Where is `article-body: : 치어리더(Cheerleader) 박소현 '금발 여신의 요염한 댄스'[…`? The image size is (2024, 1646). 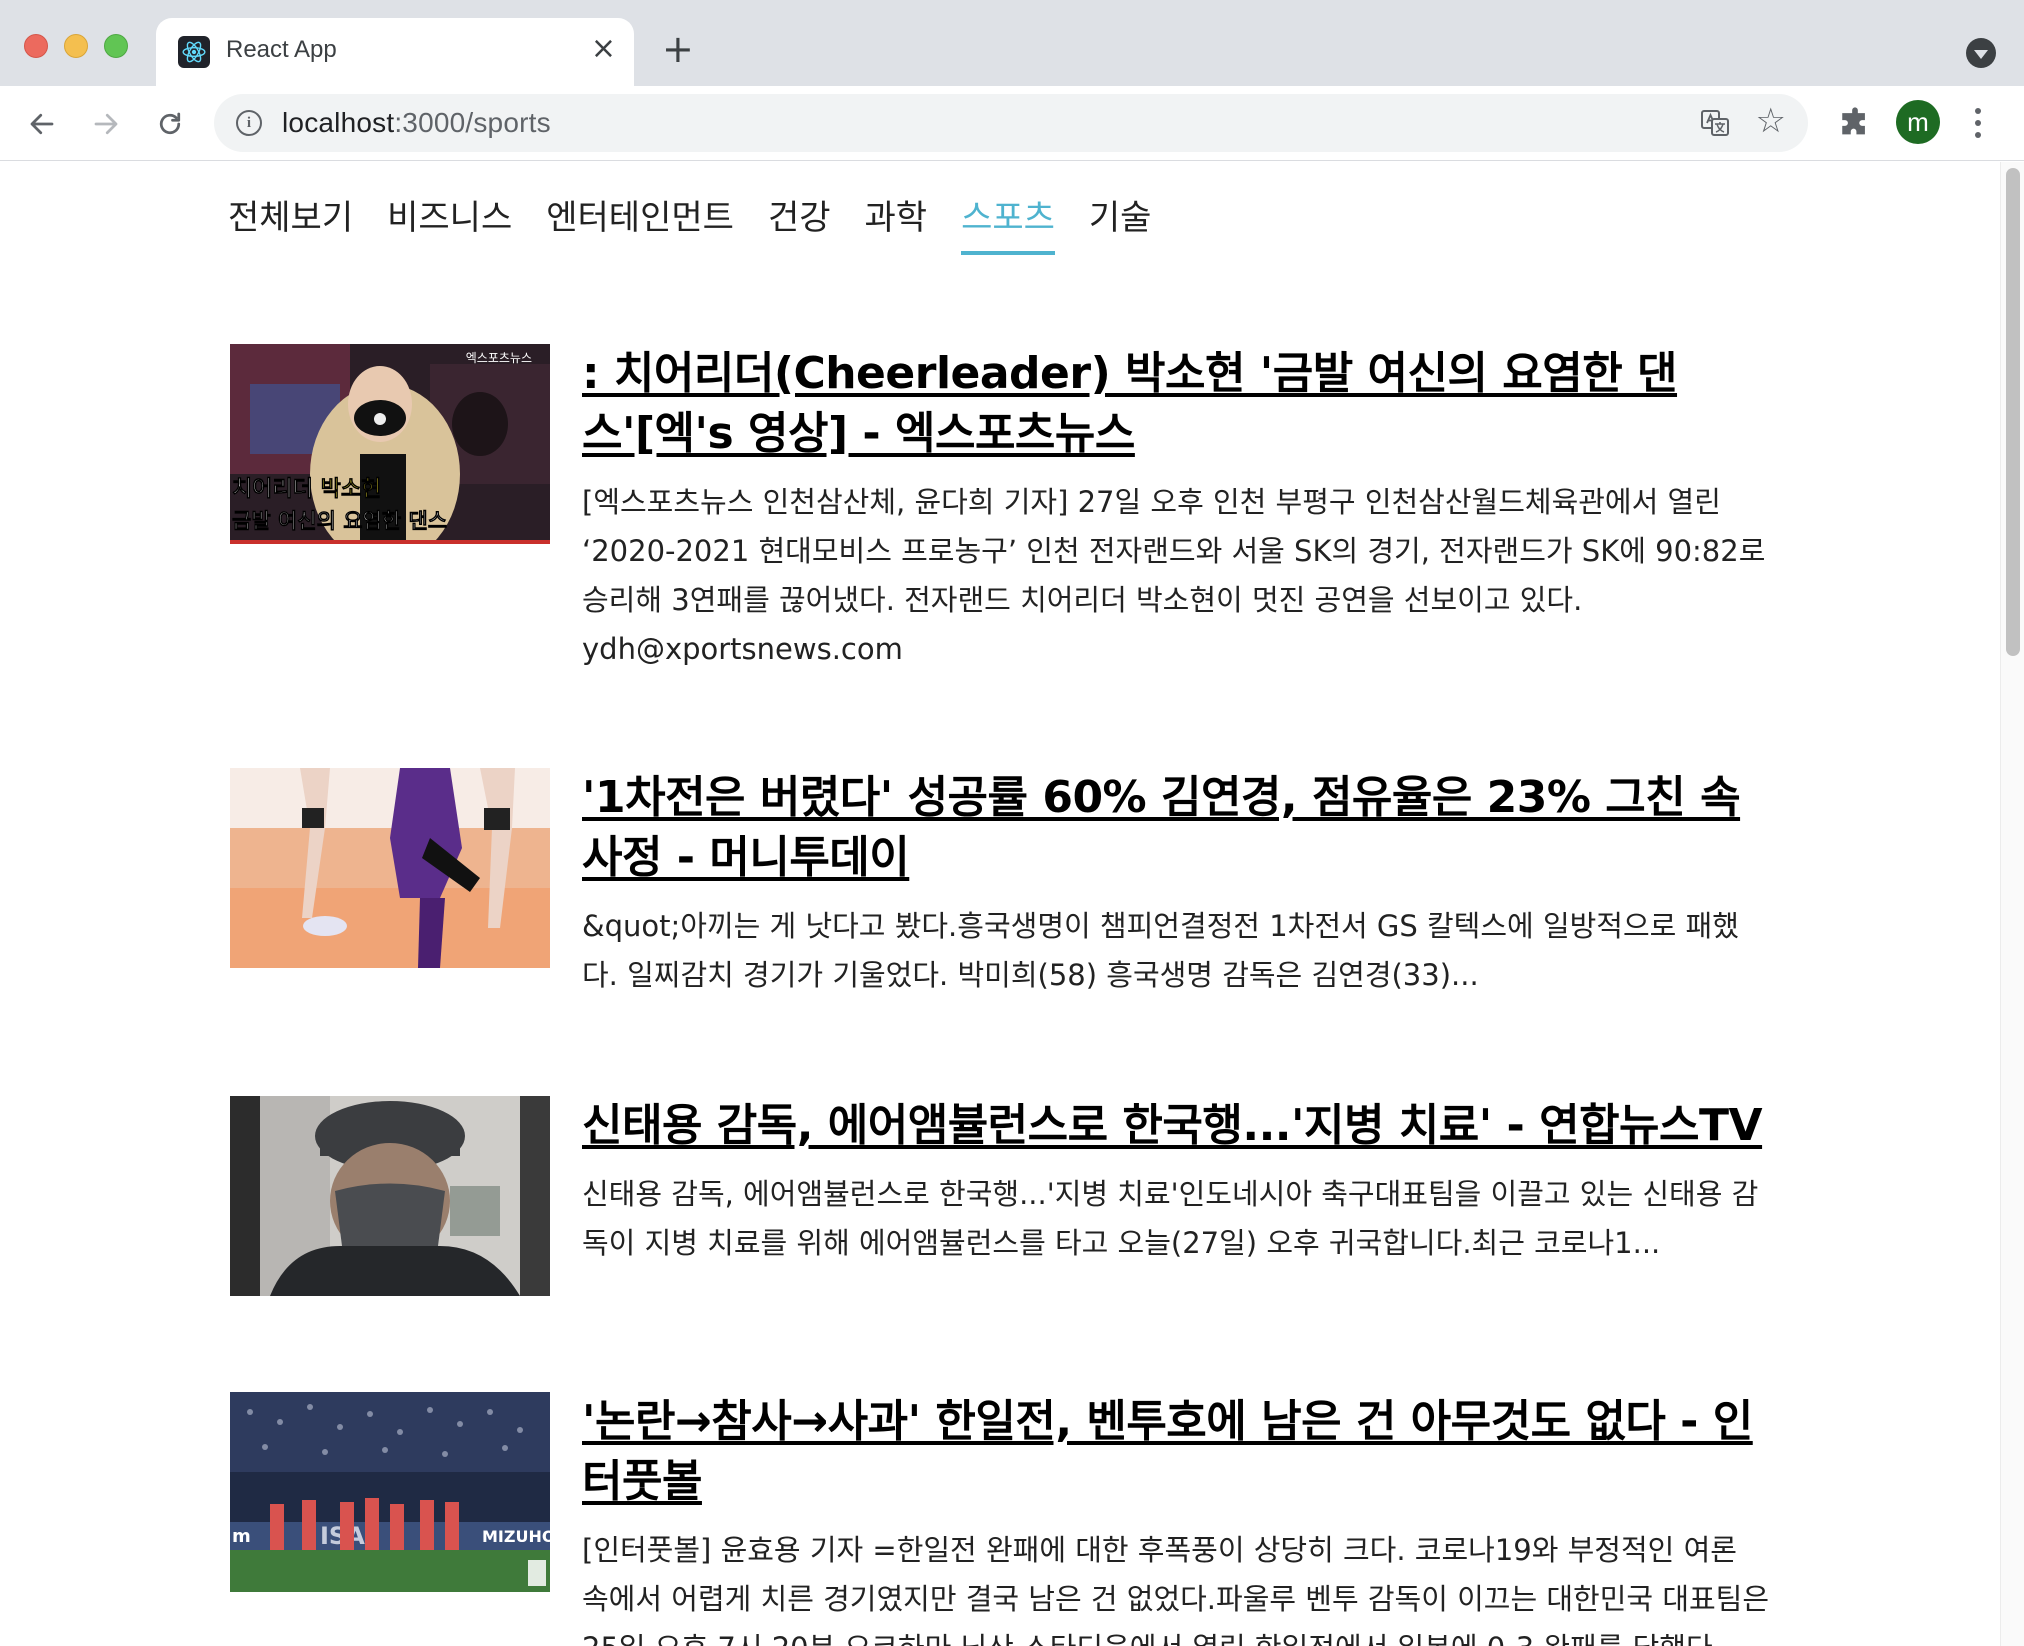 article-body: : 치어리더(Cheerleader) 박소현 '금발 여신의 요염한 댄스'[… is located at coordinates (1176, 509).